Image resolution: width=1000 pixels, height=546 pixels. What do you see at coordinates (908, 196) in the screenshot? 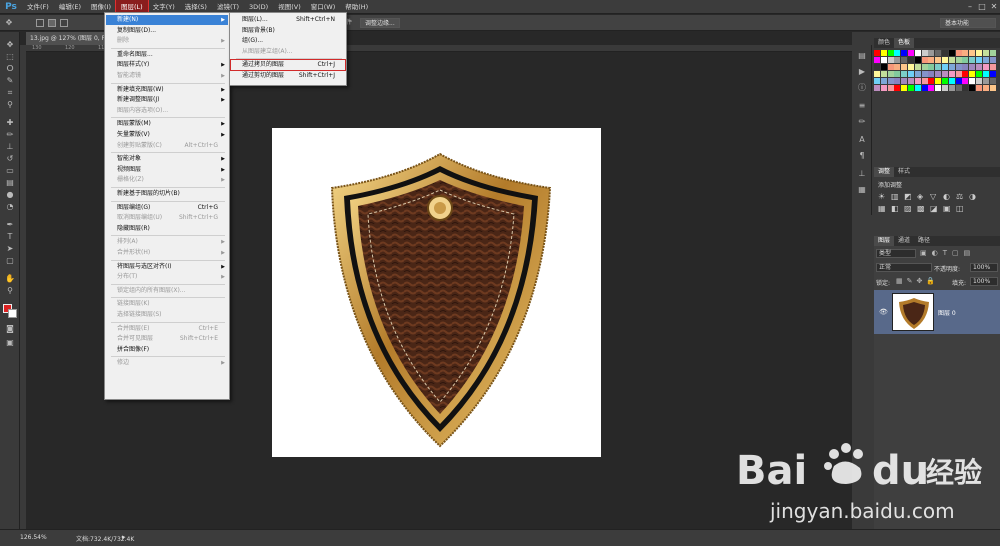
I see `adjustment-icon: ◩` at bounding box center [908, 196].